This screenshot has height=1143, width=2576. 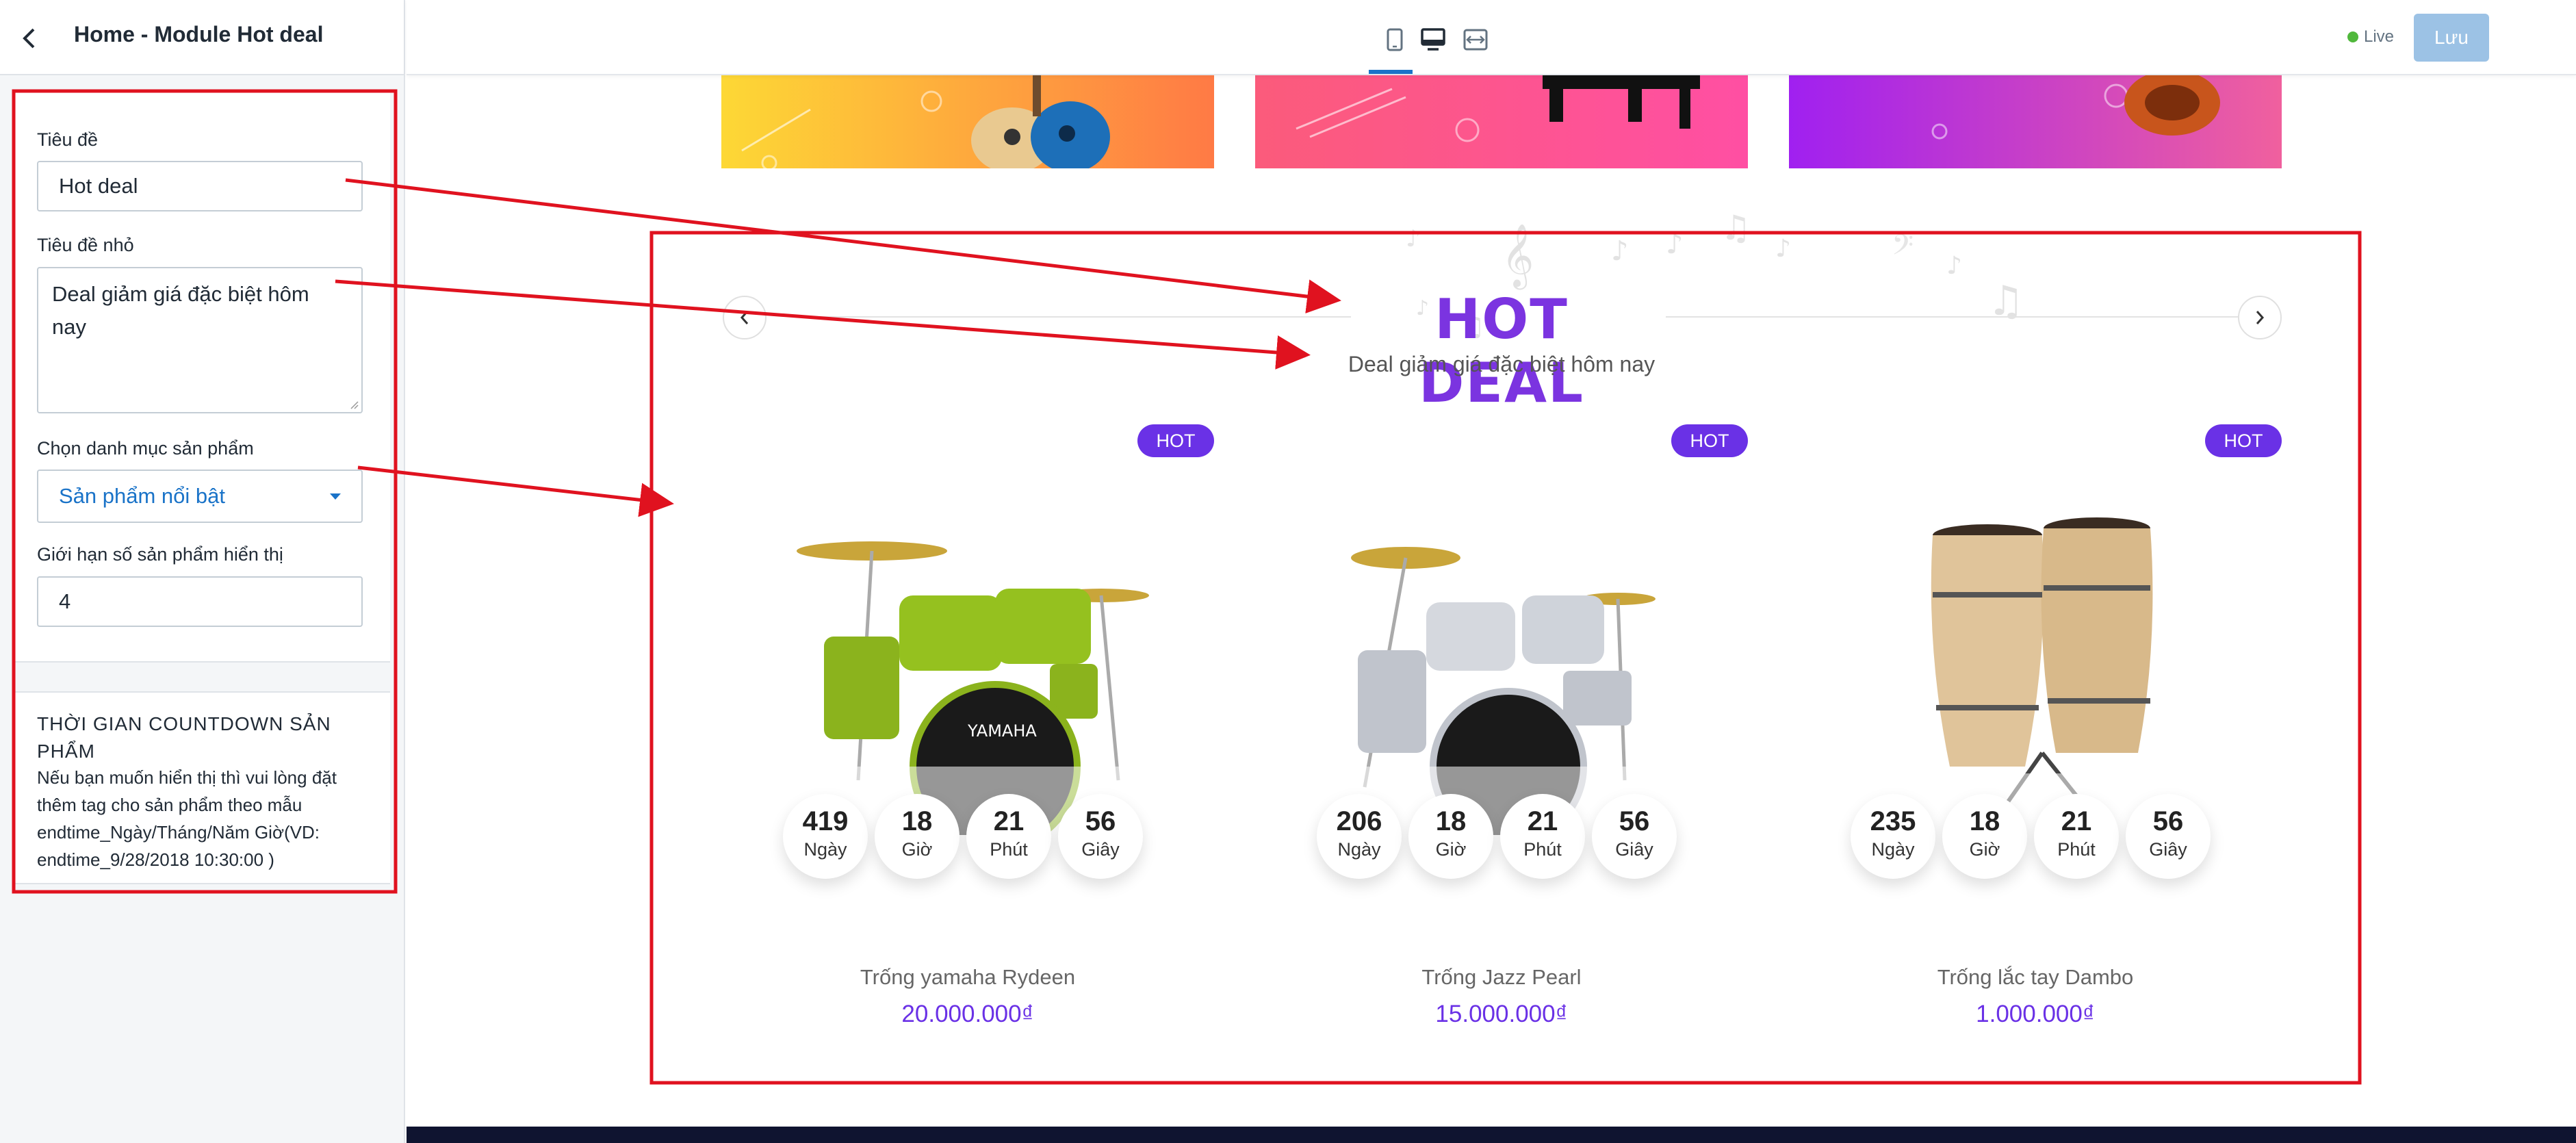 I want to click on live-indicator: Live, so click(x=2370, y=37).